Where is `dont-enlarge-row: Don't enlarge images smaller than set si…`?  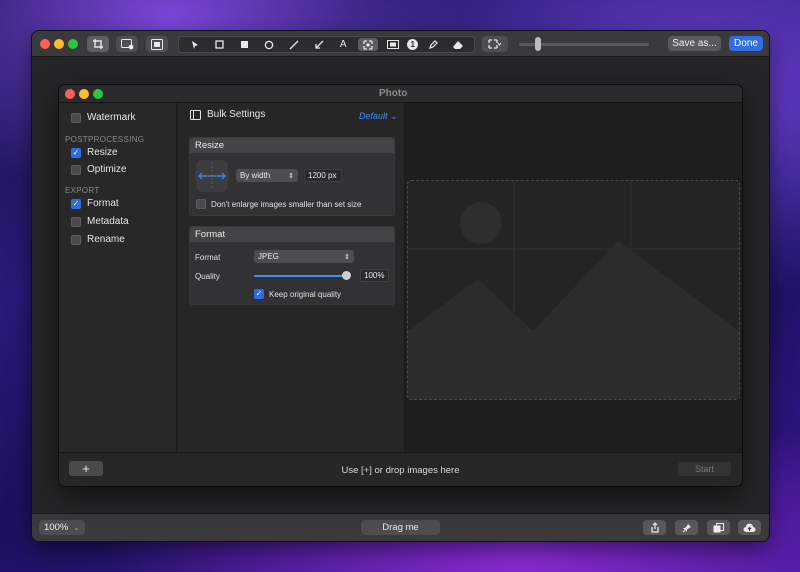 dont-enlarge-row: Don't enlarge images smaller than set si… is located at coordinates (279, 204).